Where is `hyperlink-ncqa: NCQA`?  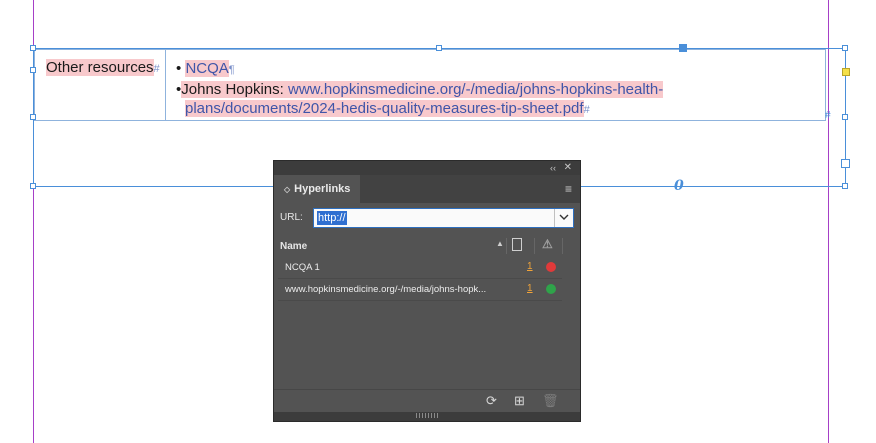 hyperlink-ncqa: NCQA is located at coordinates (207, 68).